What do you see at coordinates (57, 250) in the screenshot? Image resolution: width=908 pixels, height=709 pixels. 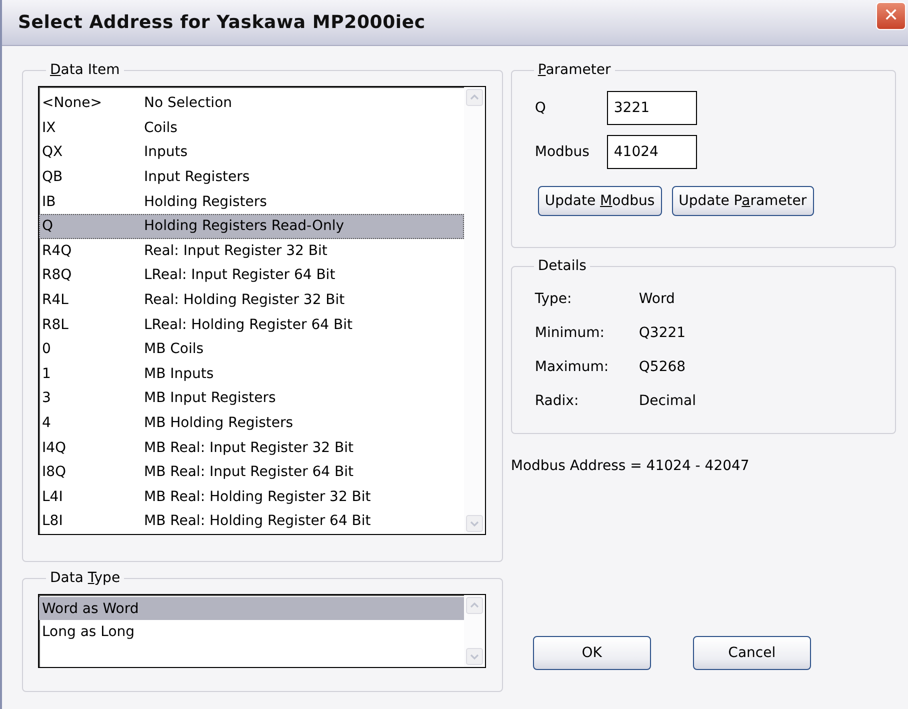 I see `item-code: R4Q` at bounding box center [57, 250].